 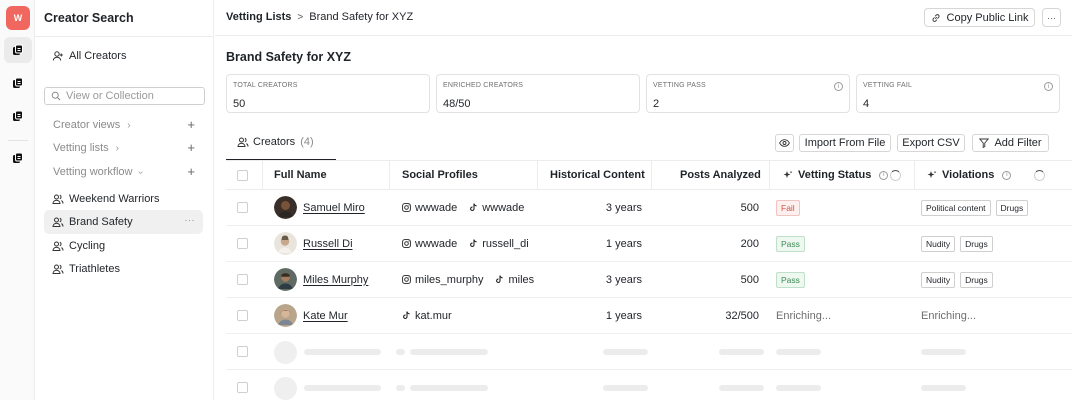 What do you see at coordinates (1018, 143) in the screenshot?
I see `add-filter-label: Add Filter` at bounding box center [1018, 143].